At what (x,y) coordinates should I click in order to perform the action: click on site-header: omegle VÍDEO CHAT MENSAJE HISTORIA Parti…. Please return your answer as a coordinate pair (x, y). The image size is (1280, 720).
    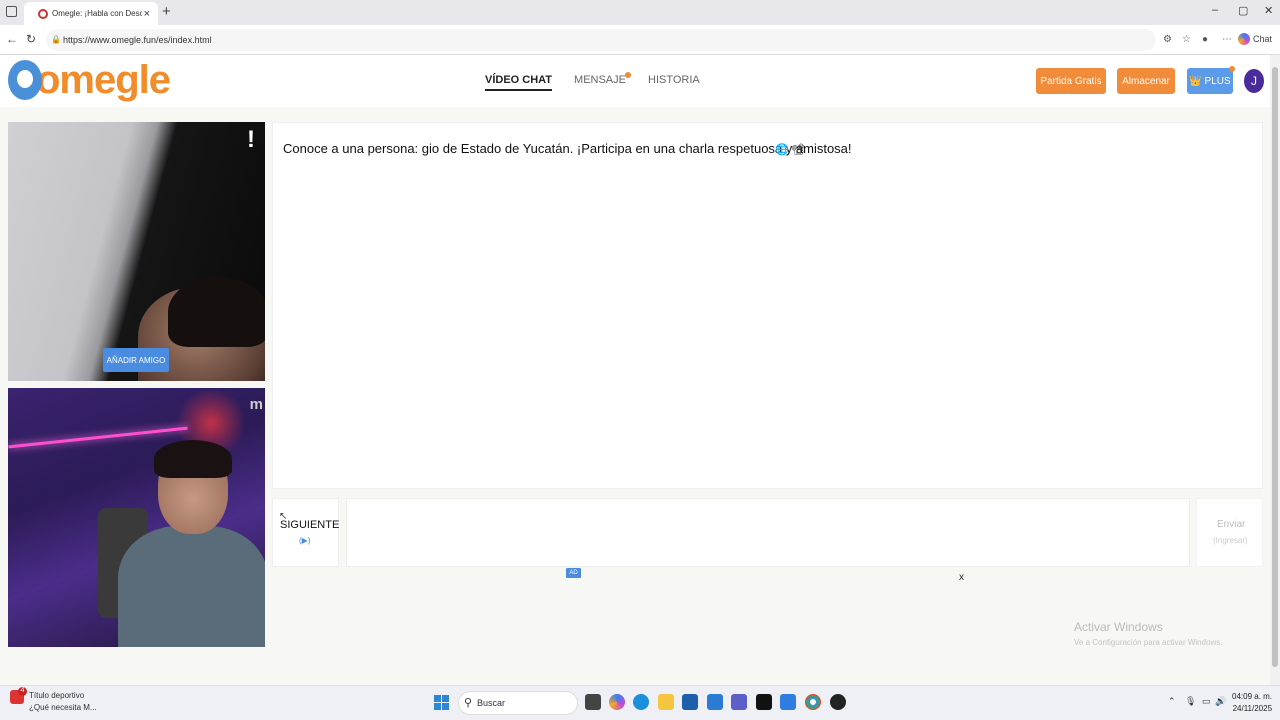
    Looking at the image, I should click on (635, 81).